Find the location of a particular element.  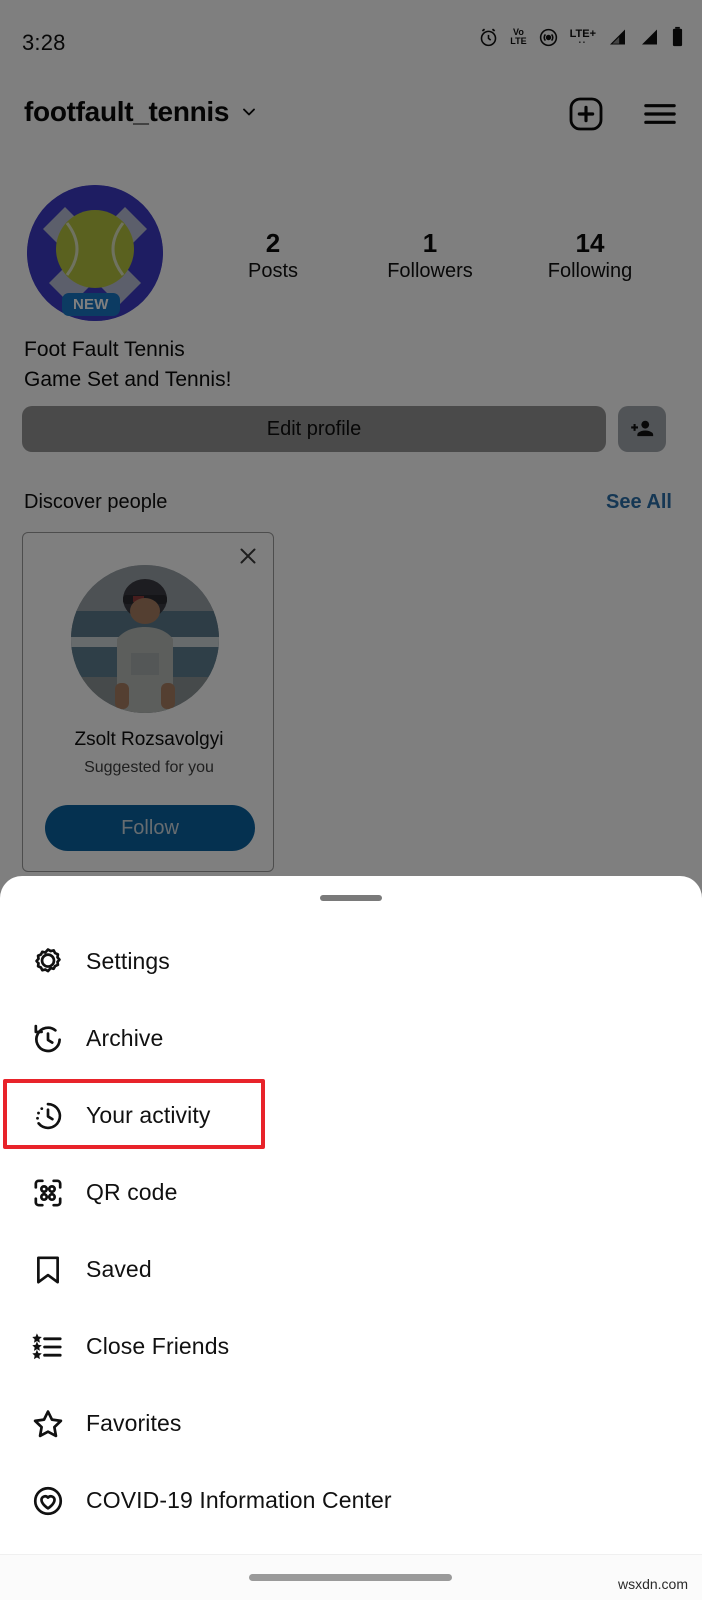

gear-icon is located at coordinates (48, 962).